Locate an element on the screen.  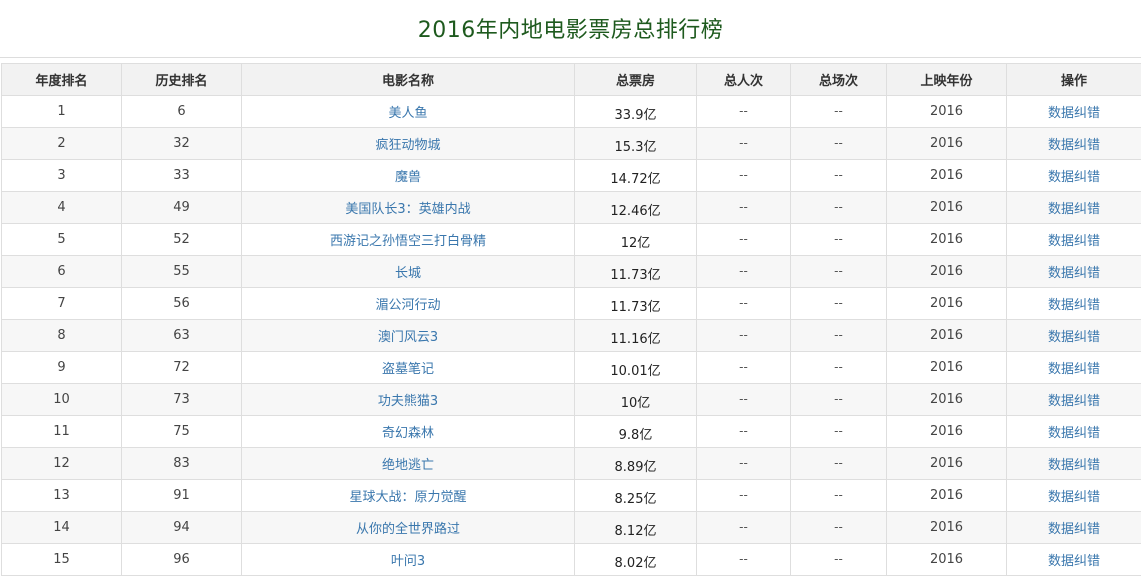
table-row: 449美国队长3：英雄内战12.46亿----2016数据纠错 is located at coordinates (571, 208).